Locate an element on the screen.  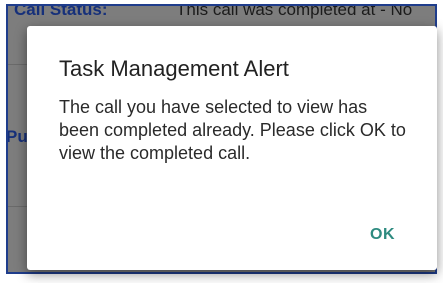
call-status-value: This call was completed at - No is located at coordinates (294, 11).